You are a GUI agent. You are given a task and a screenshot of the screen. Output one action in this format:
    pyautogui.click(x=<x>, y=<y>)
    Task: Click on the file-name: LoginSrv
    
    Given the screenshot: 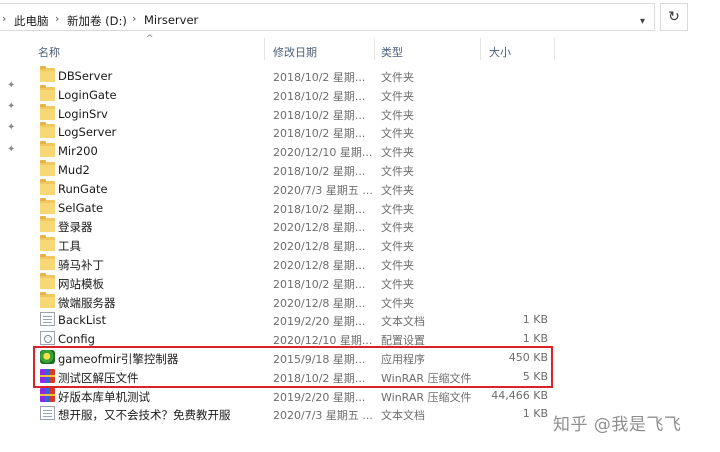 What is the action you would take?
    pyautogui.click(x=83, y=113)
    